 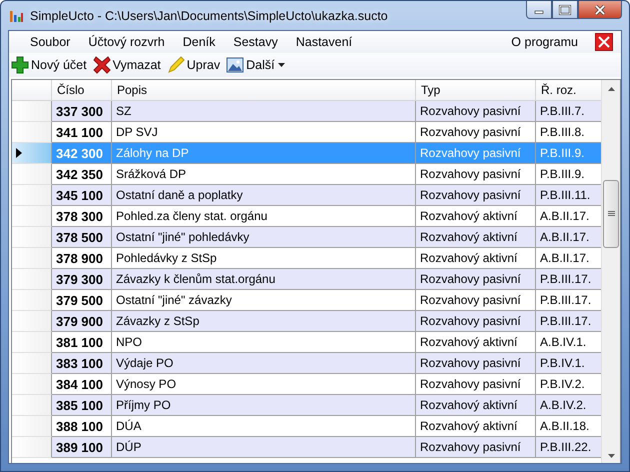 What do you see at coordinates (324, 42) in the screenshot?
I see `menu-item: Nastavení` at bounding box center [324, 42].